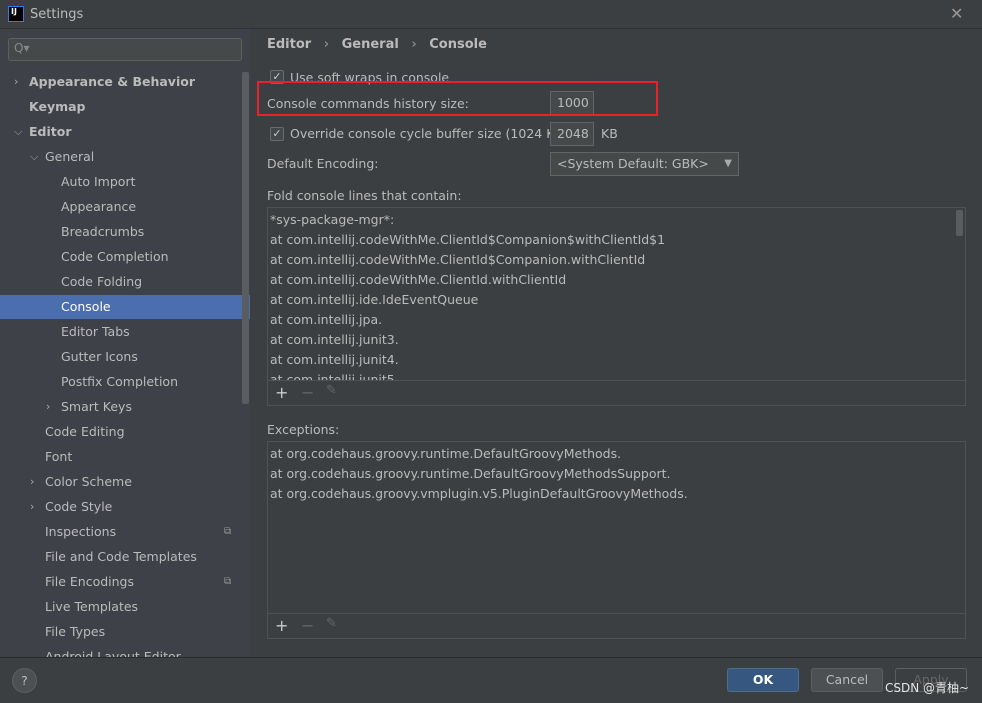 This screenshot has height=703, width=982. I want to click on sidebar-item-label: Appearance & Behavior, so click(112, 81).